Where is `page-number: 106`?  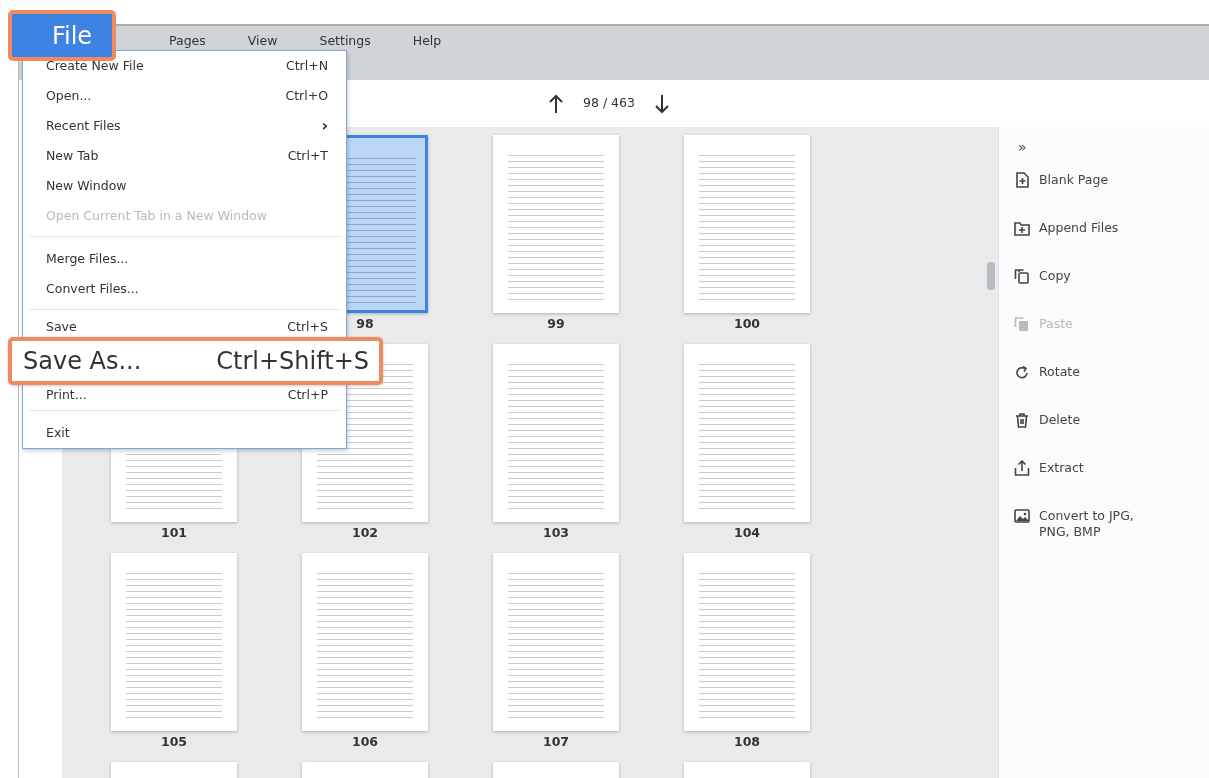
page-number: 106 is located at coordinates (365, 742).